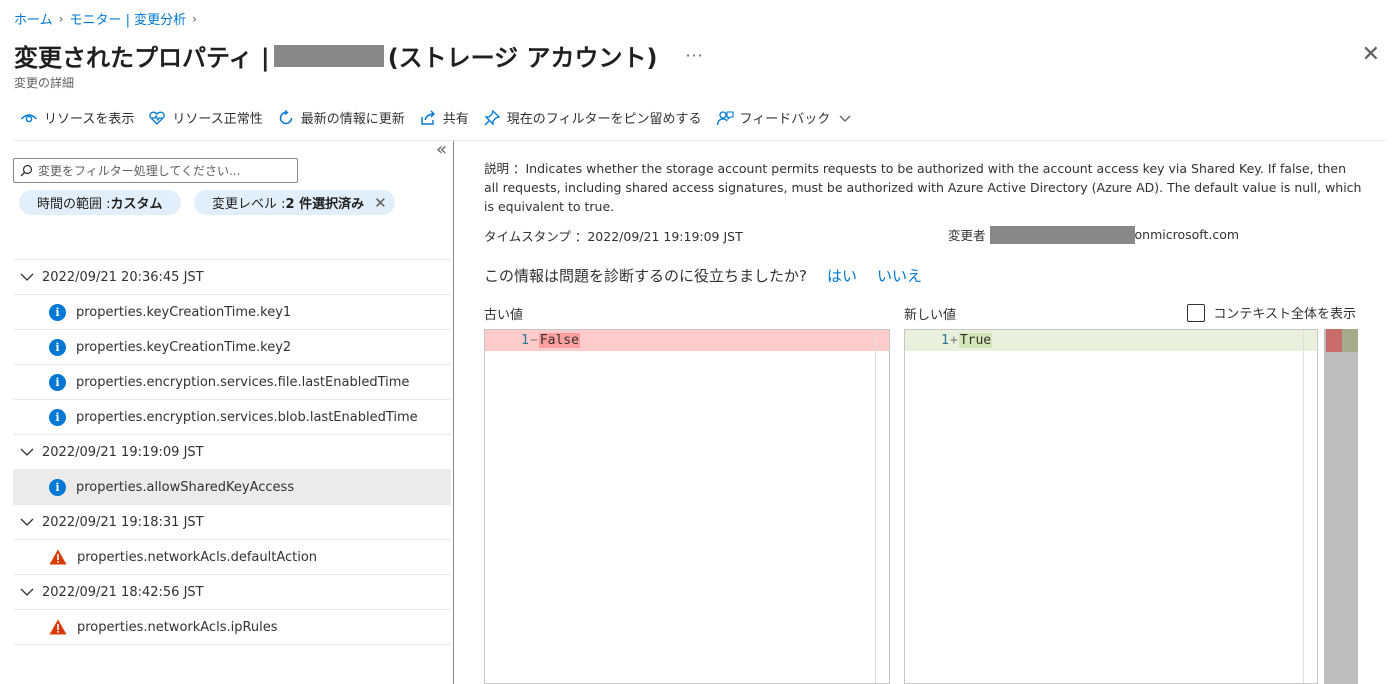 The height and width of the screenshot is (684, 1400). What do you see at coordinates (142, 58) in the screenshot?
I see `title-prefix: 変更されたプロパティ |` at bounding box center [142, 58].